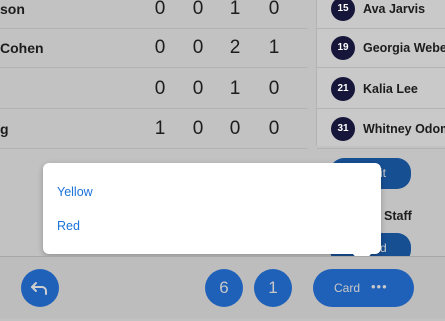  What do you see at coordinates (273, 288) in the screenshot?
I see `counter-button-1: 1` at bounding box center [273, 288].